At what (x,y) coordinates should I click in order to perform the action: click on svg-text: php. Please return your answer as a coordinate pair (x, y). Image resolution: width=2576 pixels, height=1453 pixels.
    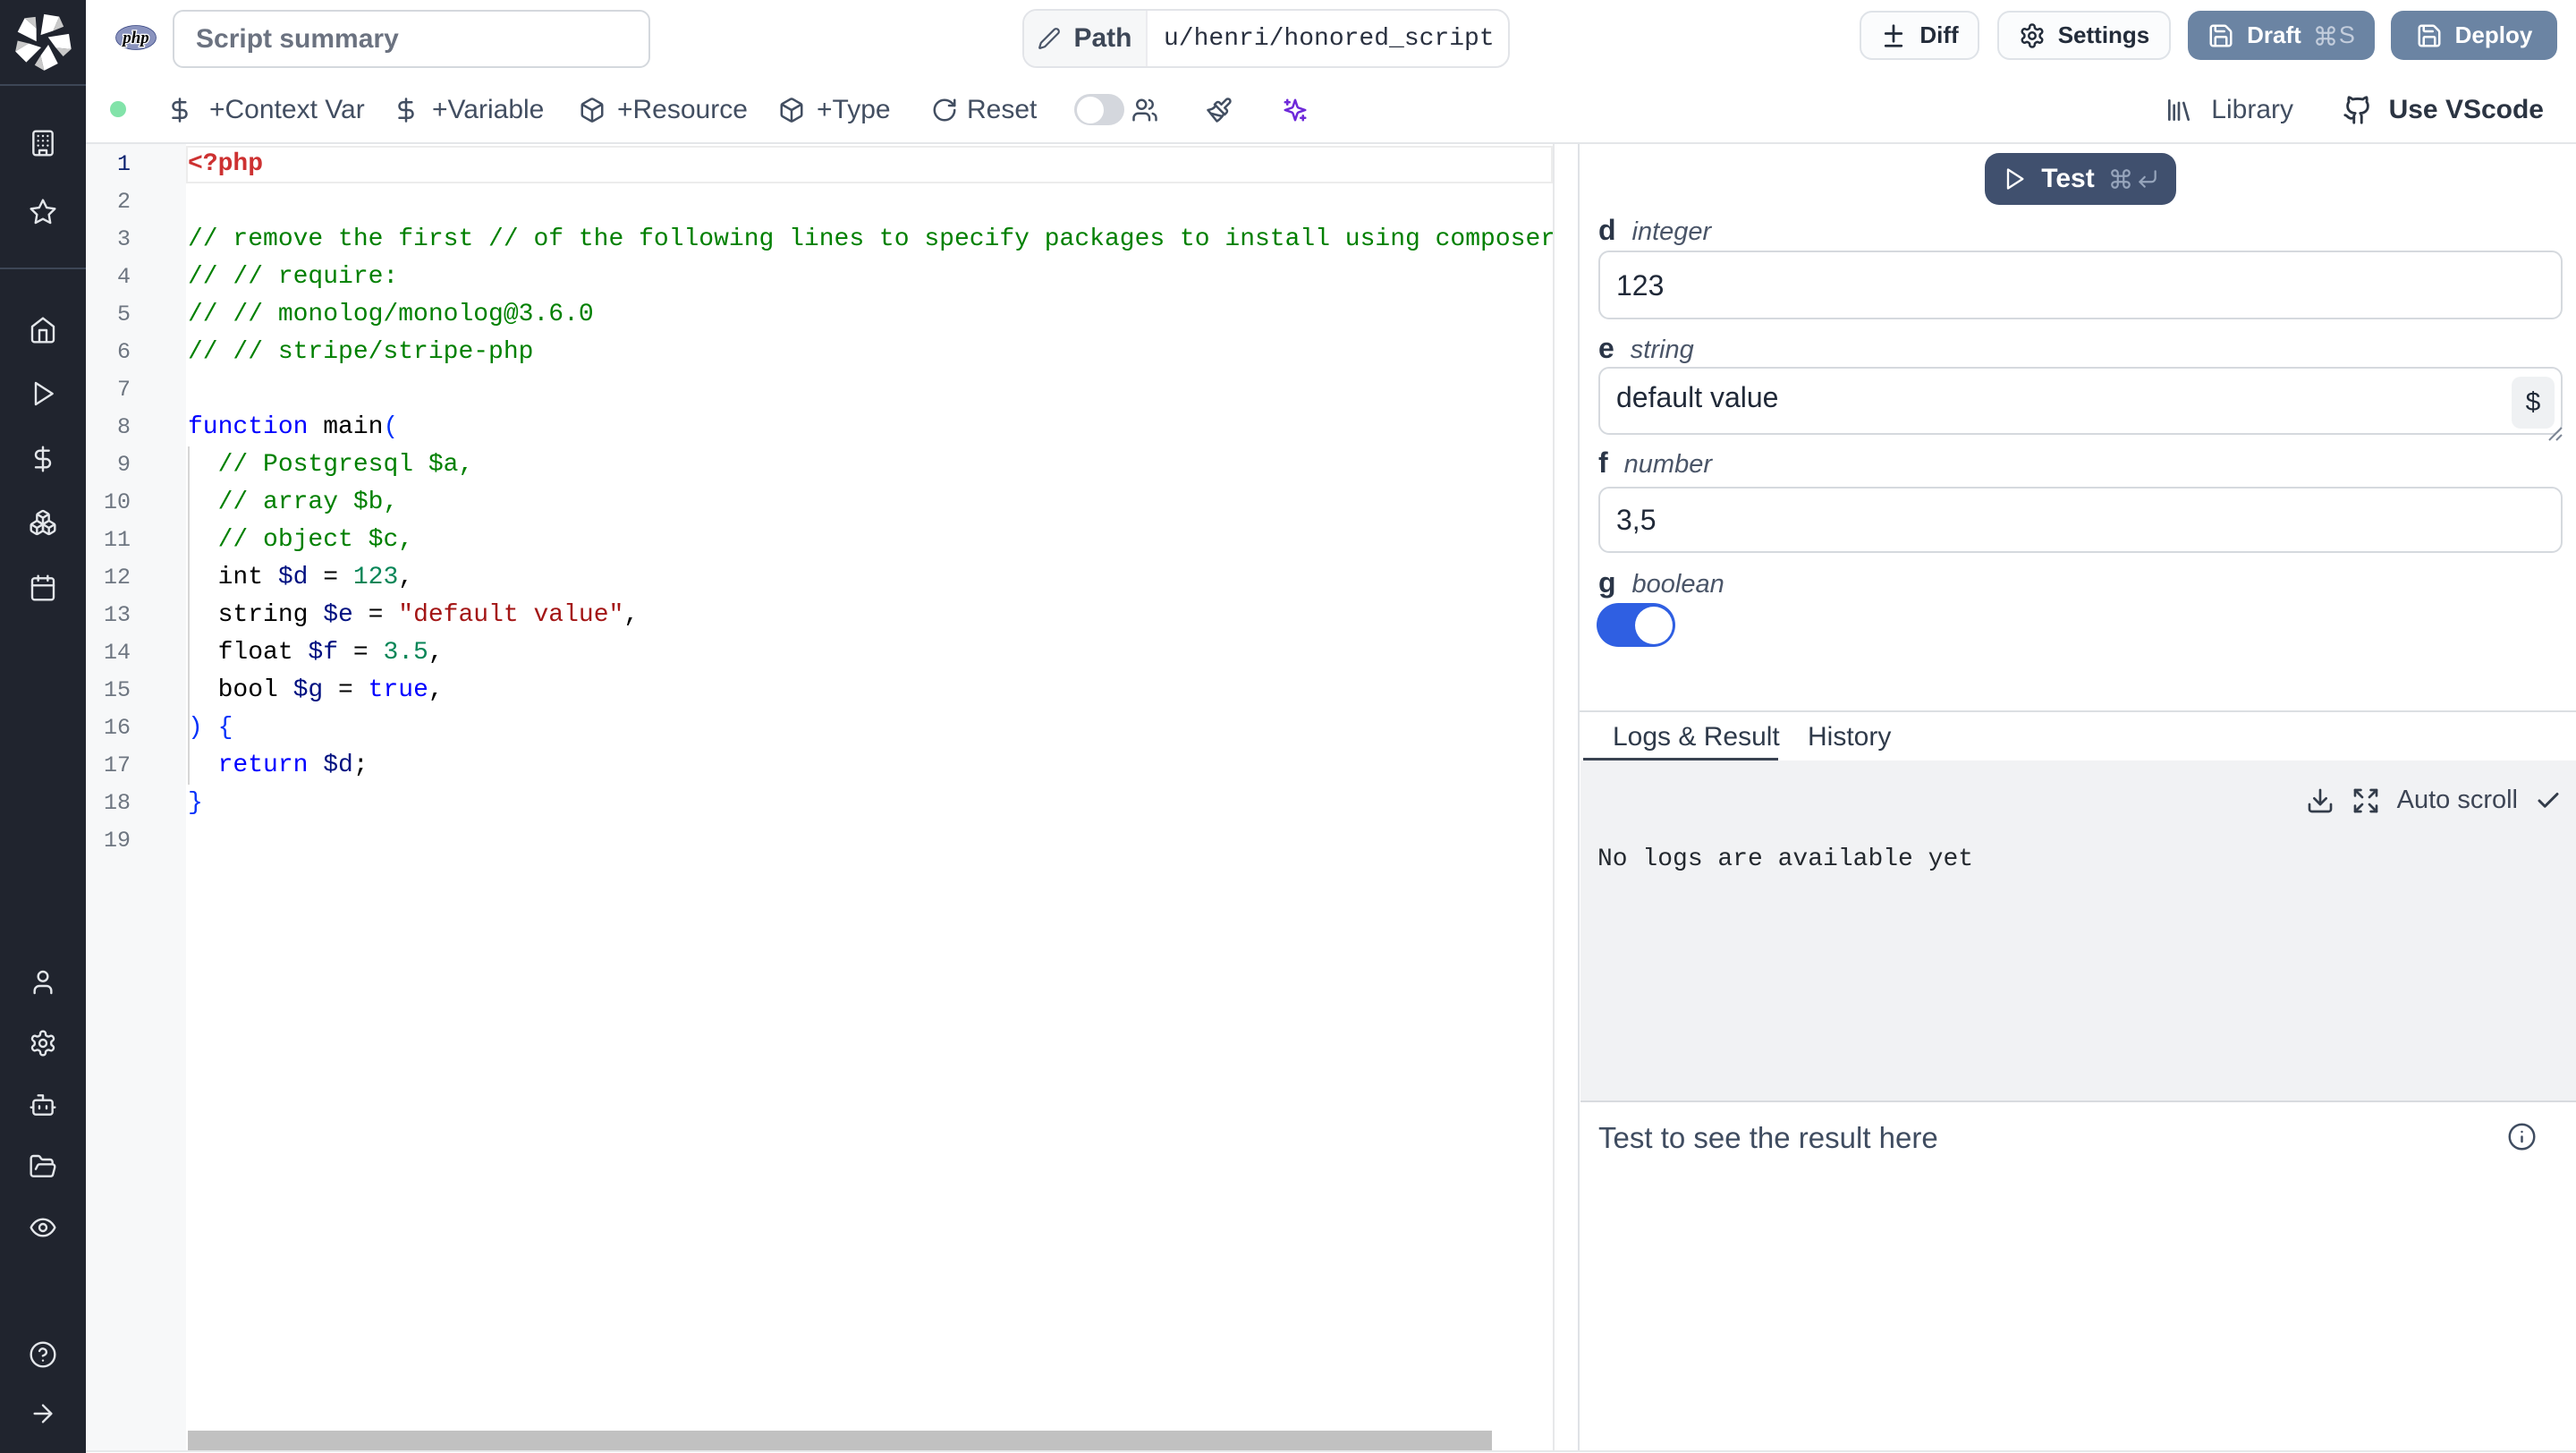
    Looking at the image, I should click on (135, 38).